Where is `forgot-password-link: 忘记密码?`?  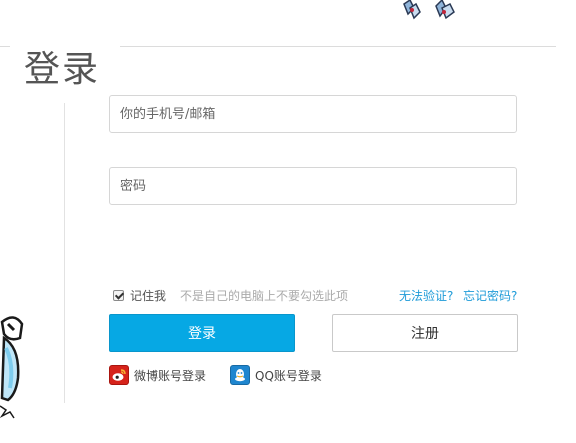 forgot-password-link: 忘记密码? is located at coordinates (490, 295).